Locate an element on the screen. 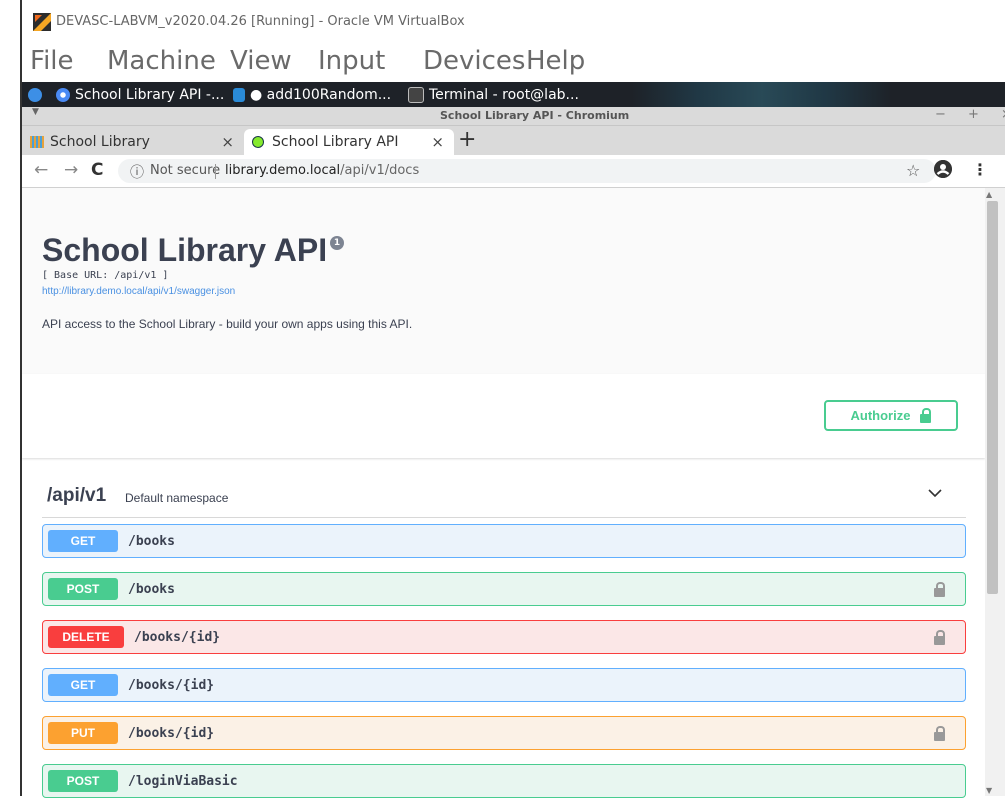 The image size is (1005, 798). scroll-up-icon: ▲ is located at coordinates (989, 194).